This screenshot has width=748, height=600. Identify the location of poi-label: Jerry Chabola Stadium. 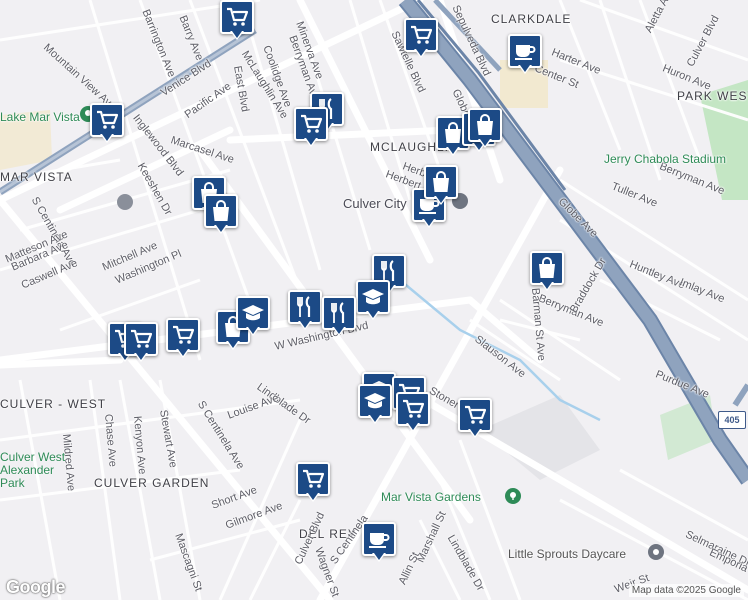
(665, 159).